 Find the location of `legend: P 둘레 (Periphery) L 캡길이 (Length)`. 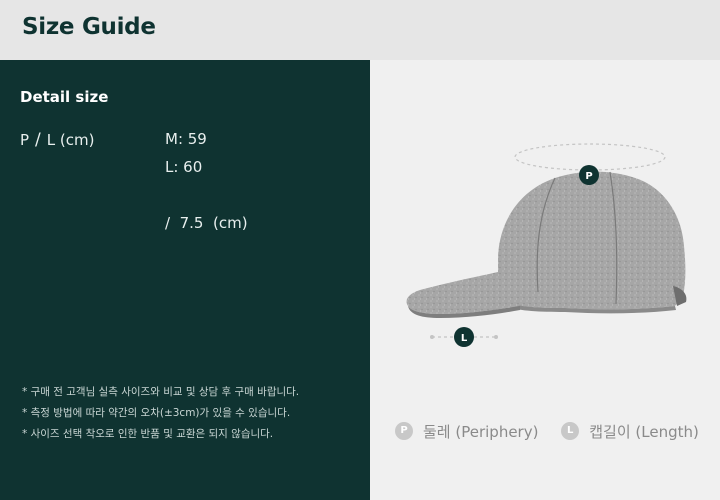

legend: P 둘레 (Periphery) L 캡길이 (Length) is located at coordinates (547, 430).